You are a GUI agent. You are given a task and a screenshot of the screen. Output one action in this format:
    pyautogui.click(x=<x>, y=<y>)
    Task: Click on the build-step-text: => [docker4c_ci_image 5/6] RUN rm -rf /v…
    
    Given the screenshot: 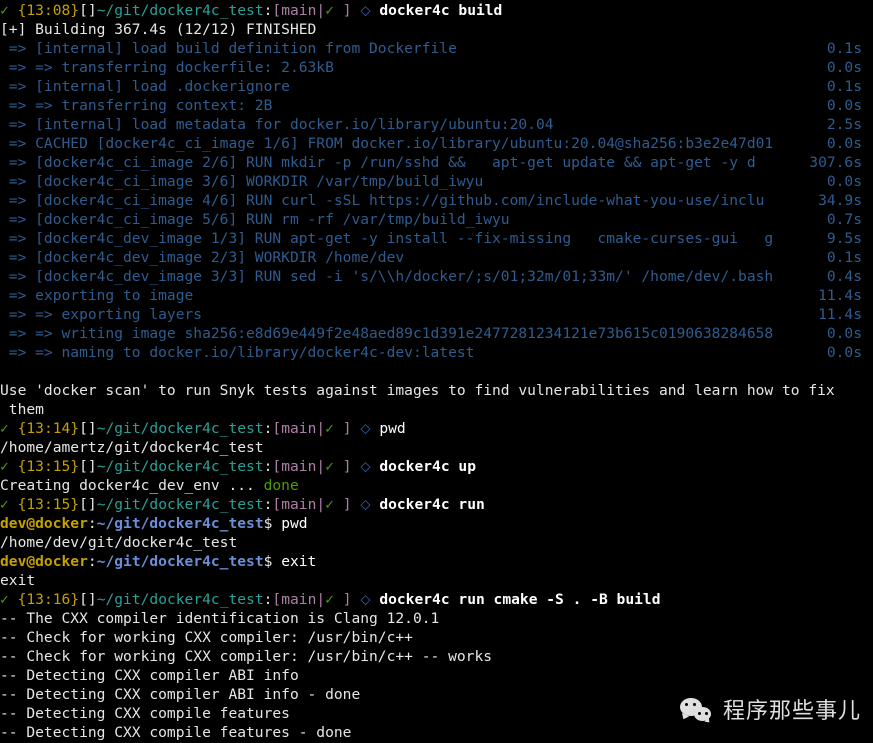 What is the action you would take?
    pyautogui.click(x=255, y=219)
    